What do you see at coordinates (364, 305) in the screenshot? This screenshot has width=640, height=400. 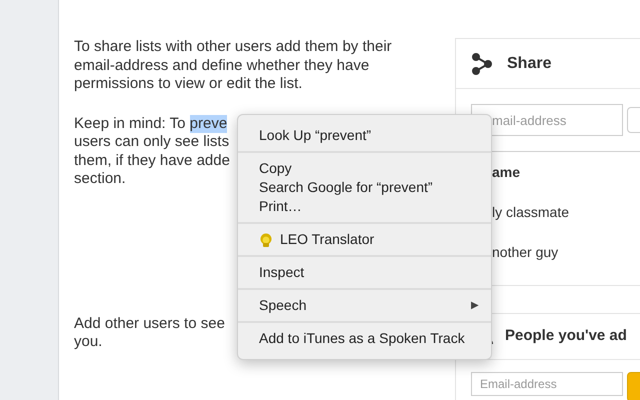 I see `menu-item: Speech ▶` at bounding box center [364, 305].